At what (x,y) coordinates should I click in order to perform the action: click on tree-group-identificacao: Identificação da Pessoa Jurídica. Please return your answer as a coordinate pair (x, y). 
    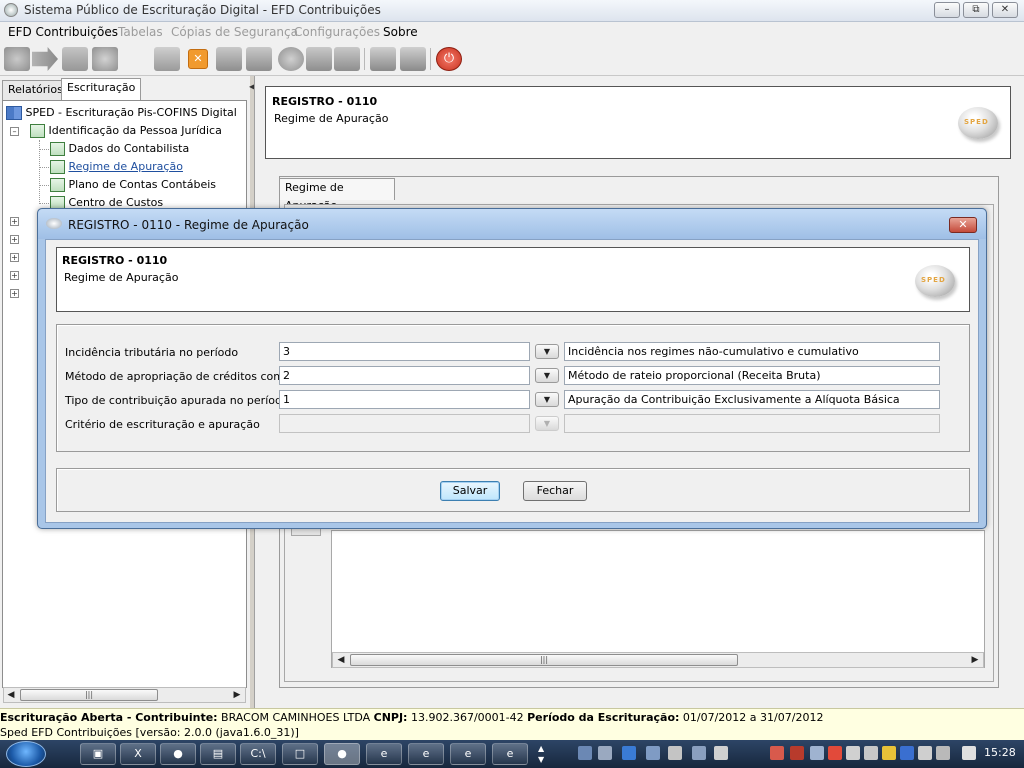
    Looking at the image, I should click on (126, 131).